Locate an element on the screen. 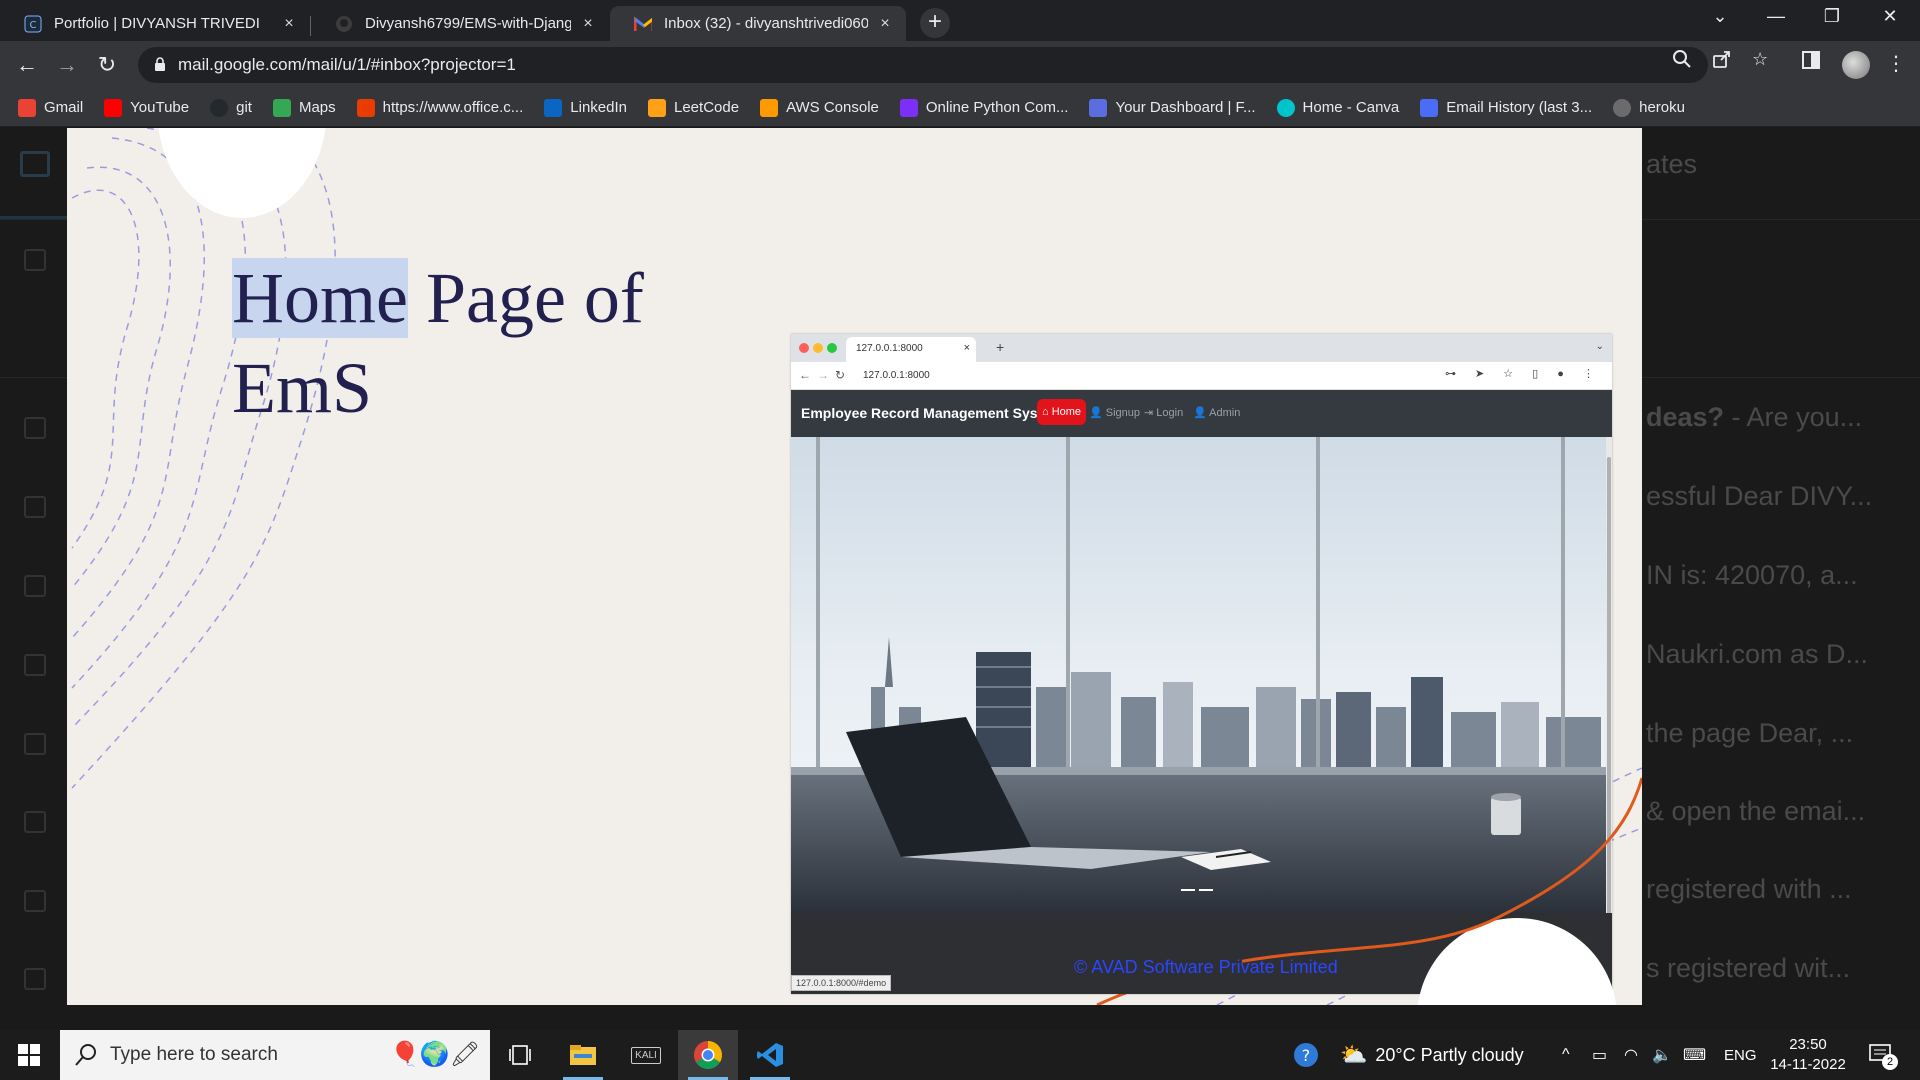 The width and height of the screenshot is (1920, 1080). office-icon is located at coordinates (365, 107).